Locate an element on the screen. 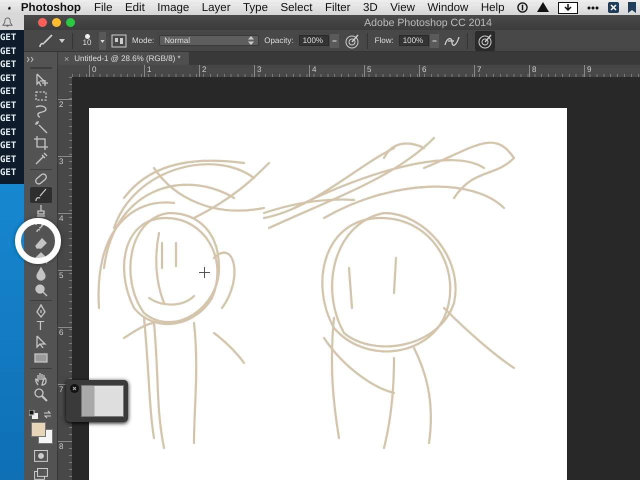 The height and width of the screenshot is (480, 640). type-tool-button: T is located at coordinates (41, 326).